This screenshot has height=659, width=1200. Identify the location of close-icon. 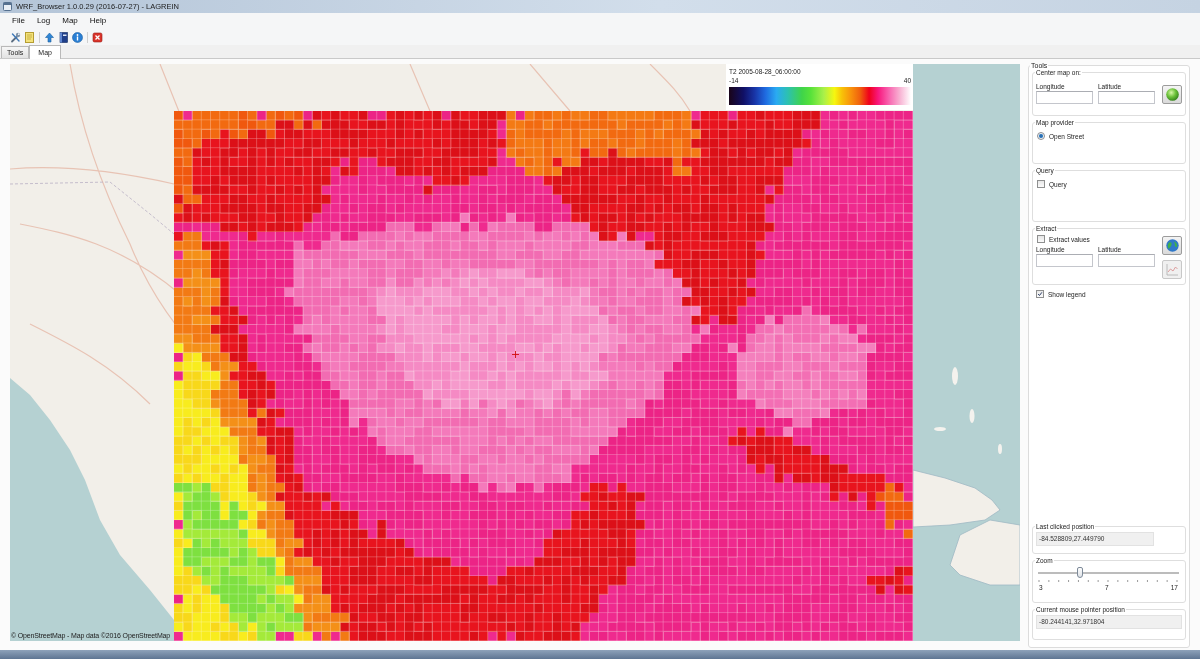
(97, 37).